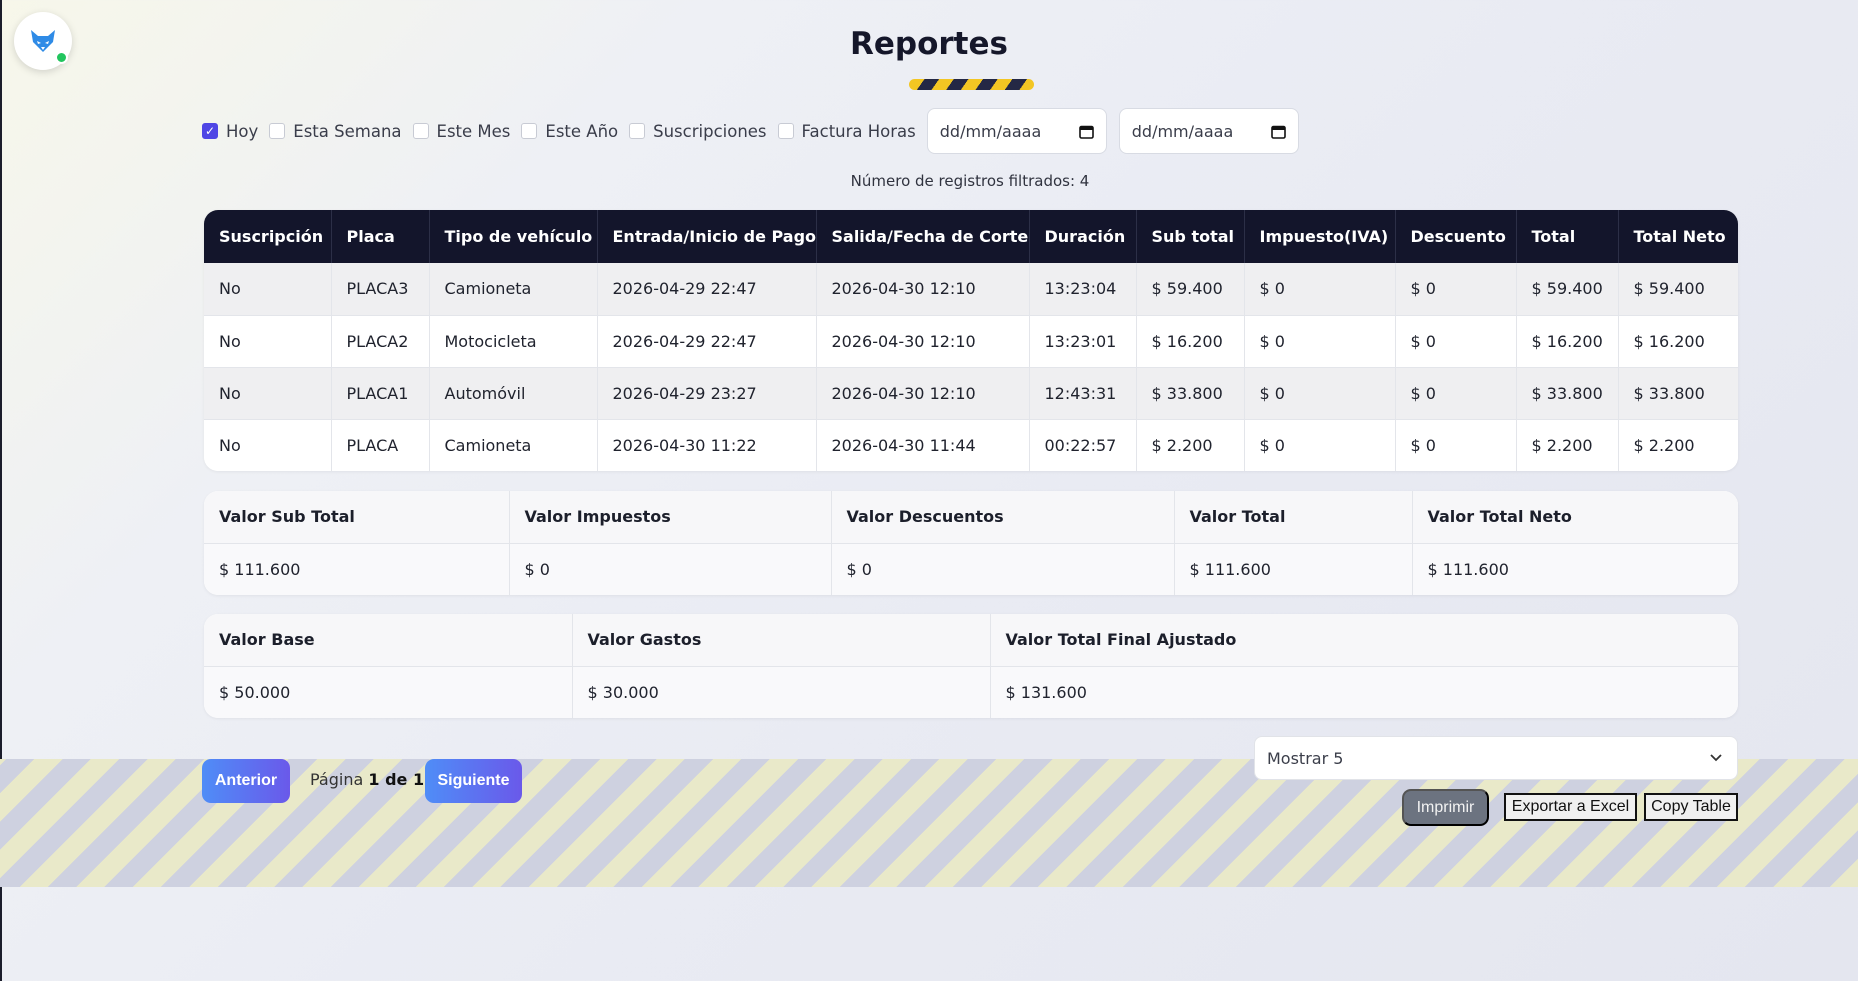 The width and height of the screenshot is (1858, 981). Describe the element at coordinates (1016, 131) in the screenshot. I see `date-from-input: dd/mm/aaaa` at that location.